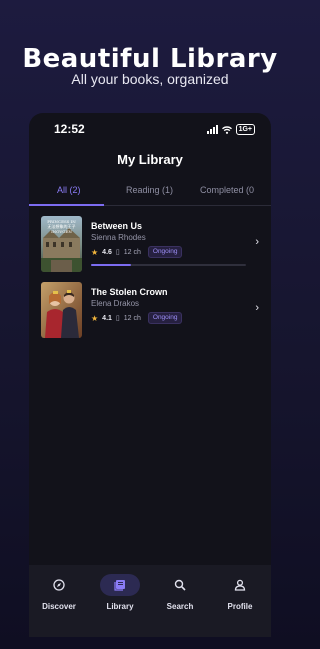  I want to click on library-tabs: All (2) Reading (1) Completed (0, so click(150, 193).